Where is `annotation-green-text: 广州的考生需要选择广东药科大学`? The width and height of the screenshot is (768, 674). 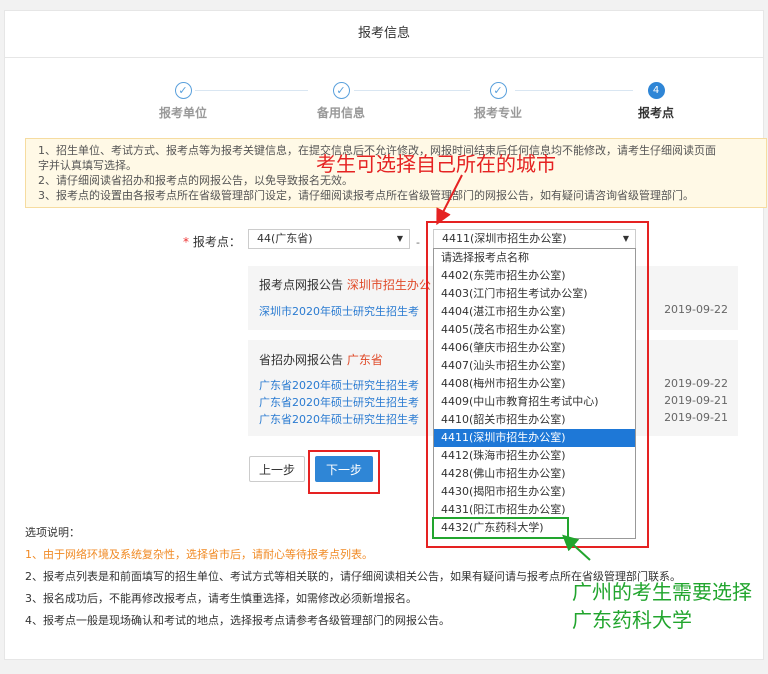
annotation-green-text: 广州的考生需要选择广东药科大学 is located at coordinates (662, 606).